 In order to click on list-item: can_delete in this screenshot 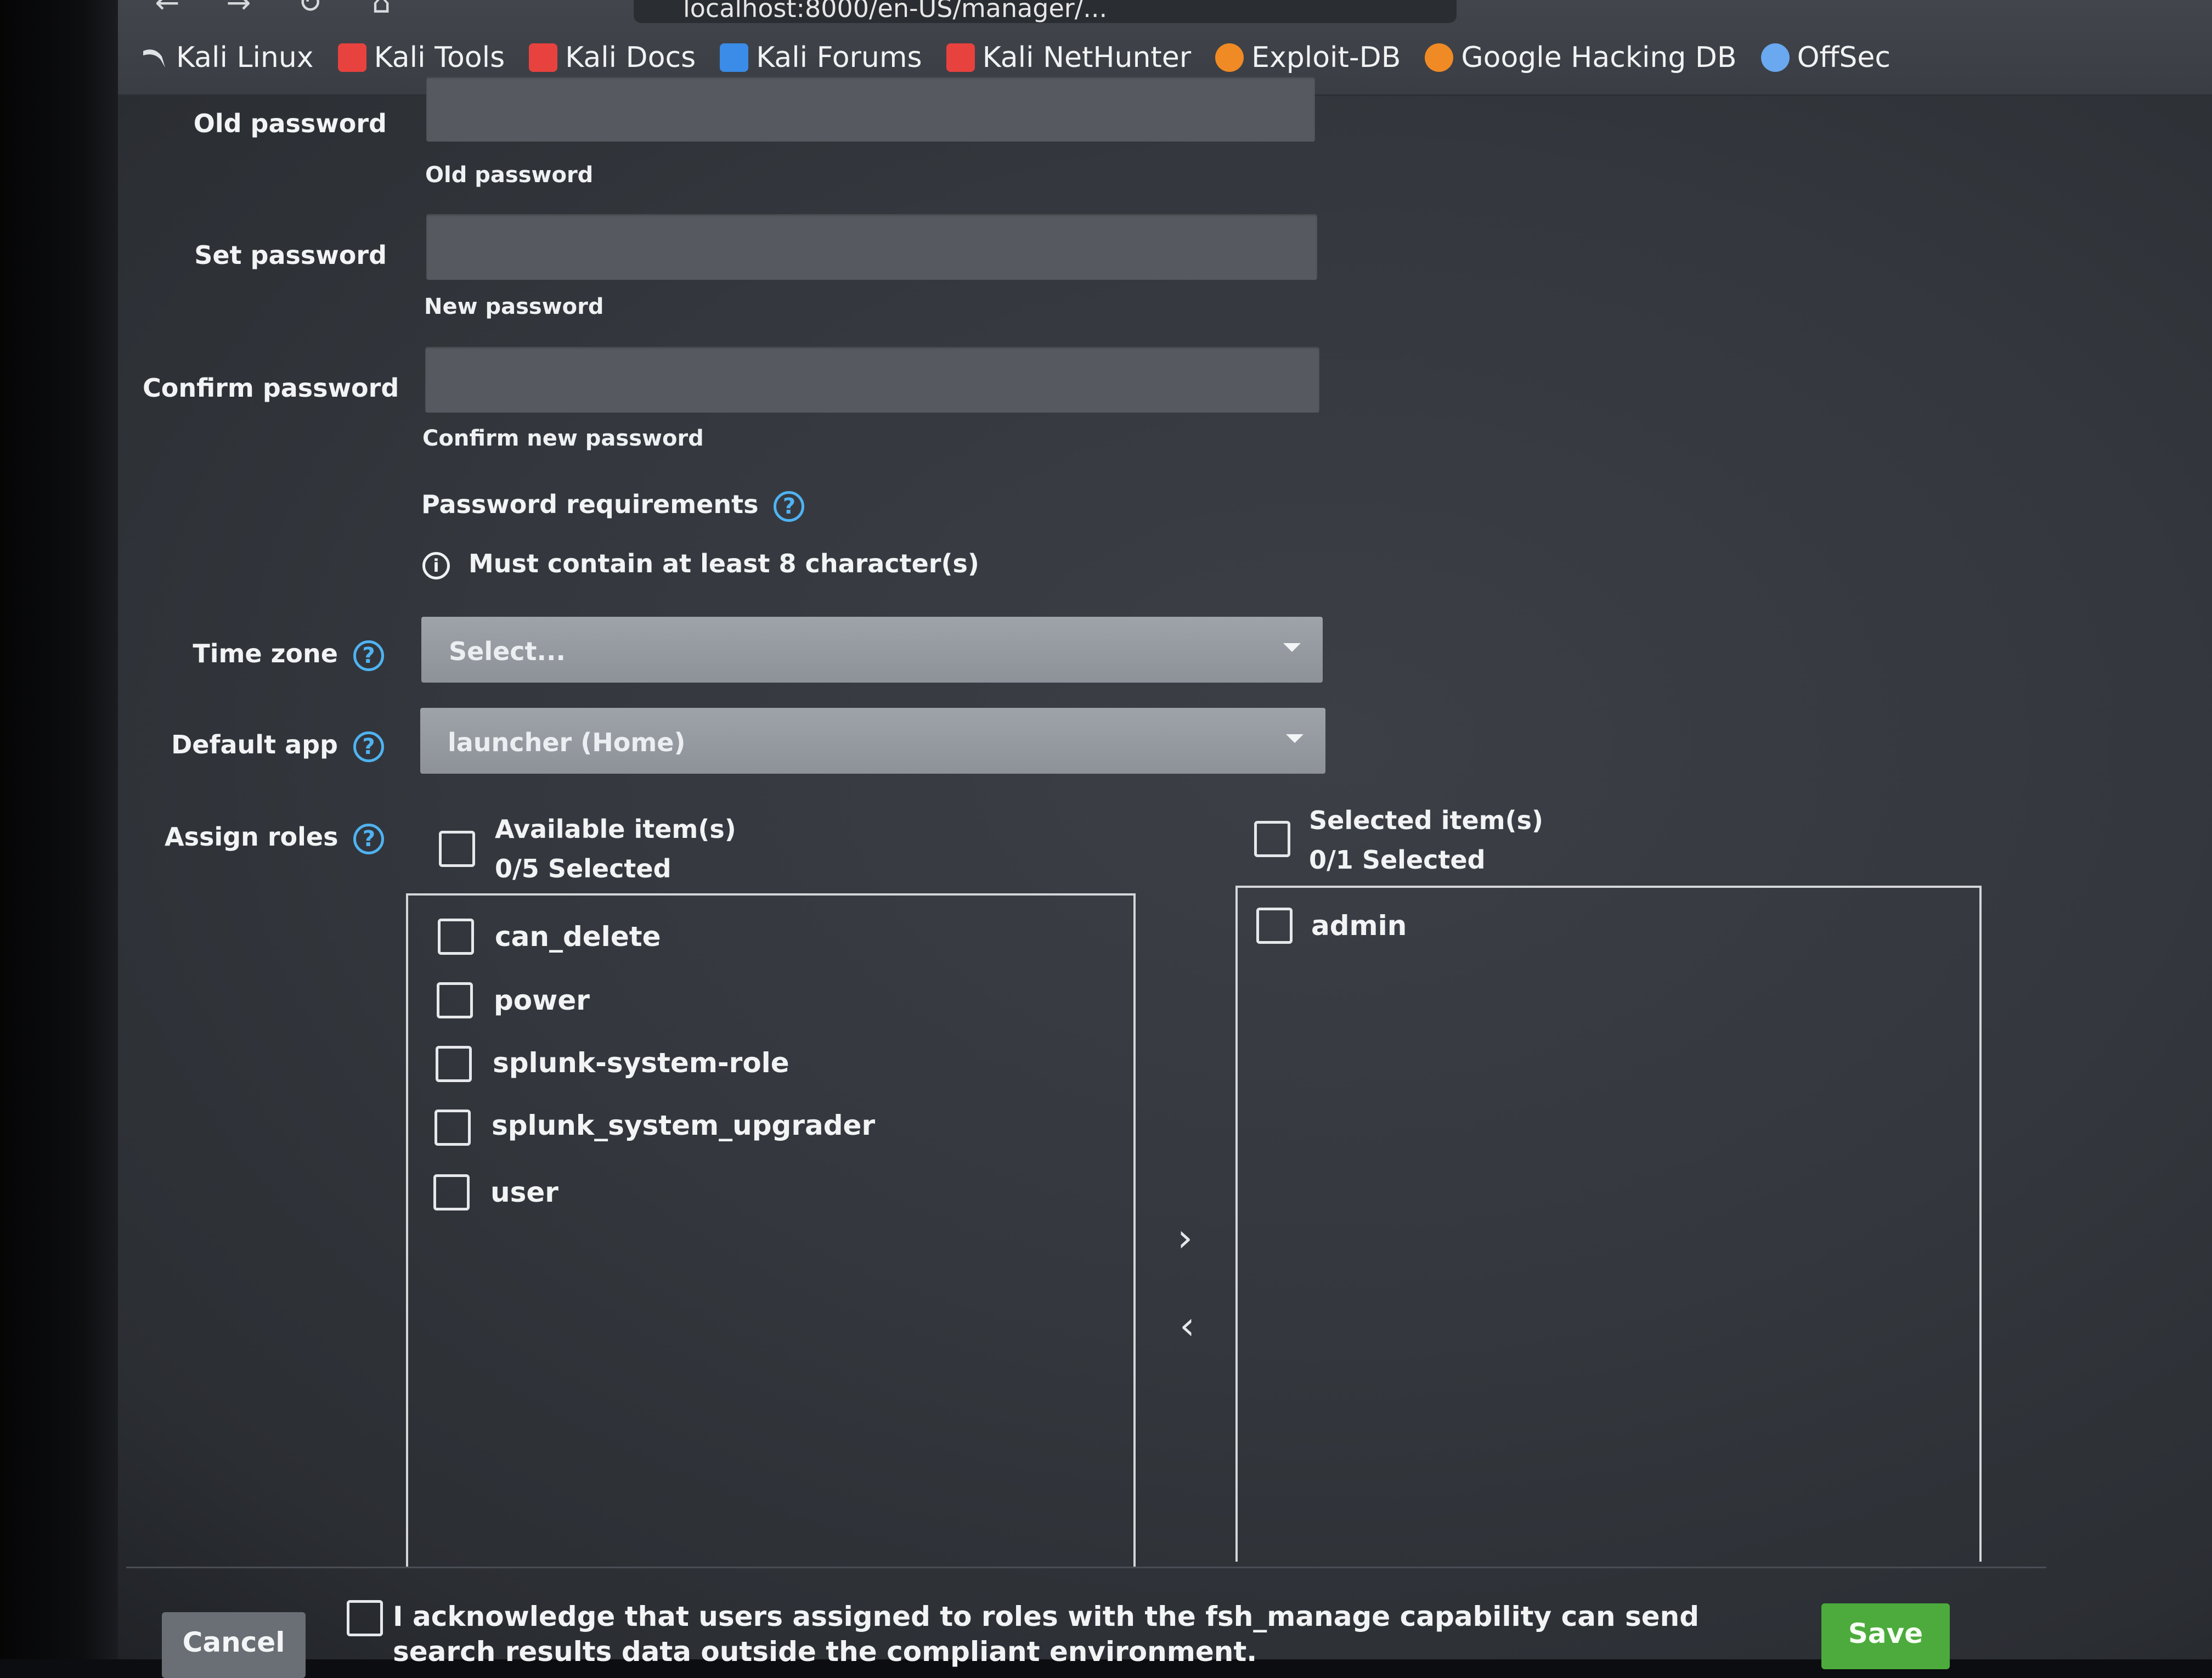, I will do `click(578, 937)`.